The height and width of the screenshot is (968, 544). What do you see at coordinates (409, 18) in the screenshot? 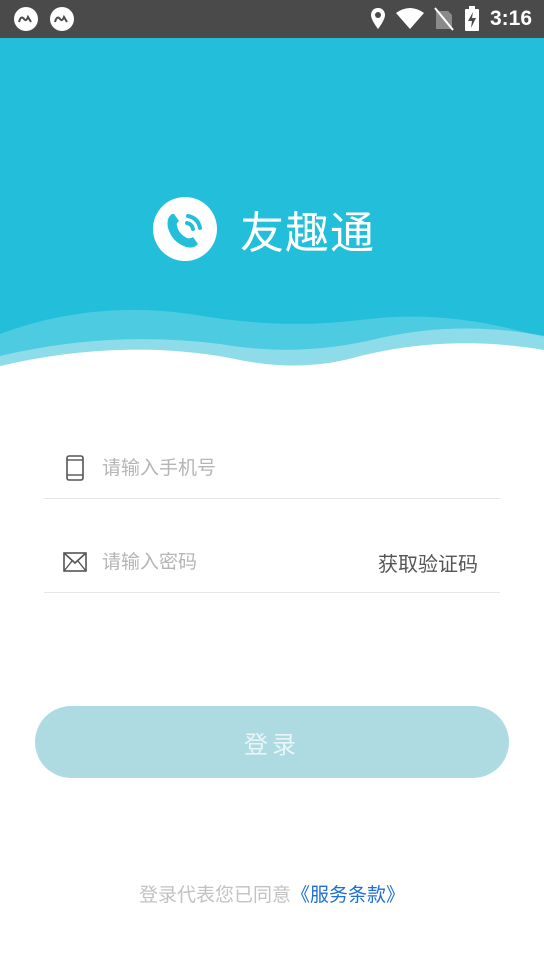
I see `wifi-icon` at bounding box center [409, 18].